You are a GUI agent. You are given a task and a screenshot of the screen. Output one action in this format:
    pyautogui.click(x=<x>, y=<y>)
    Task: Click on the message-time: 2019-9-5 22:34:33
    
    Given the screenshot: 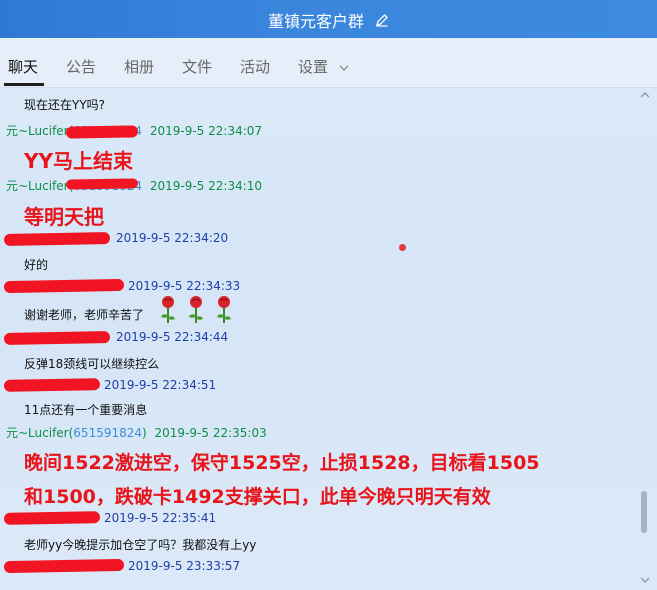 What is the action you would take?
    pyautogui.click(x=184, y=286)
    